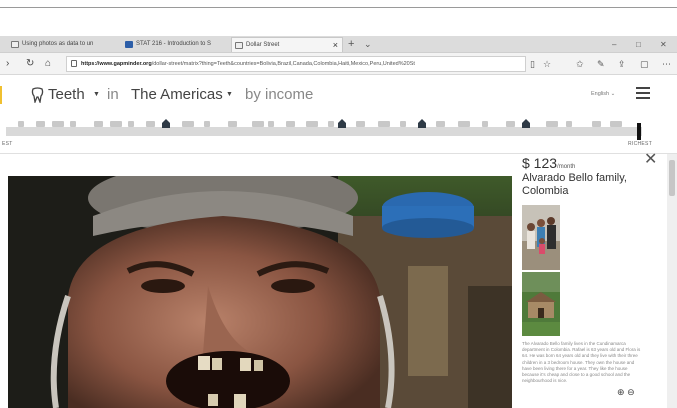 This screenshot has width=677, height=408. What do you see at coordinates (621, 392) in the screenshot?
I see `zoom-in-icon: ⊕` at bounding box center [621, 392].